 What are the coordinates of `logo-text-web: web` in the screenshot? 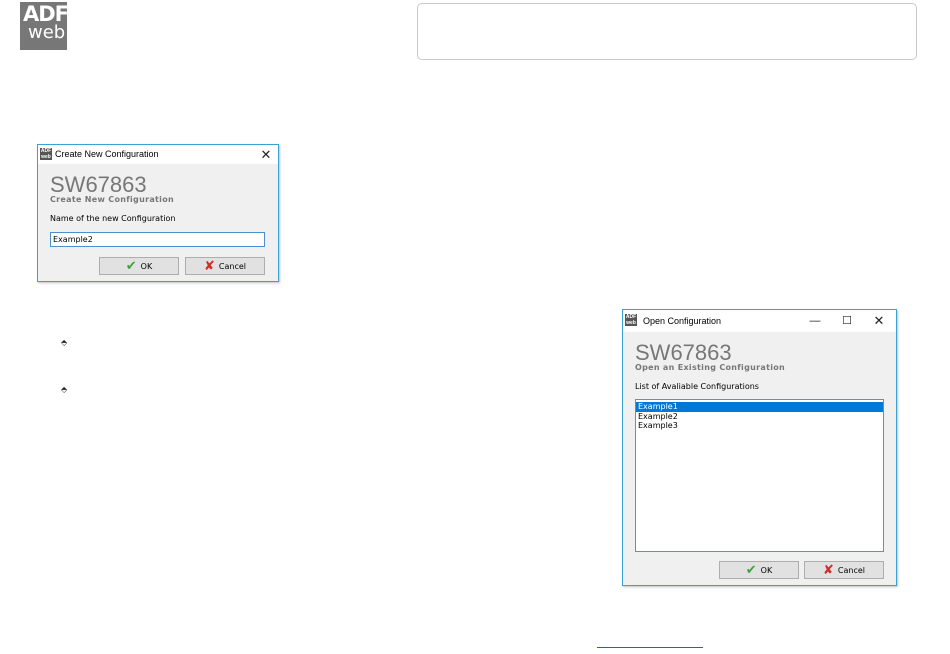 It's located at (47, 32).